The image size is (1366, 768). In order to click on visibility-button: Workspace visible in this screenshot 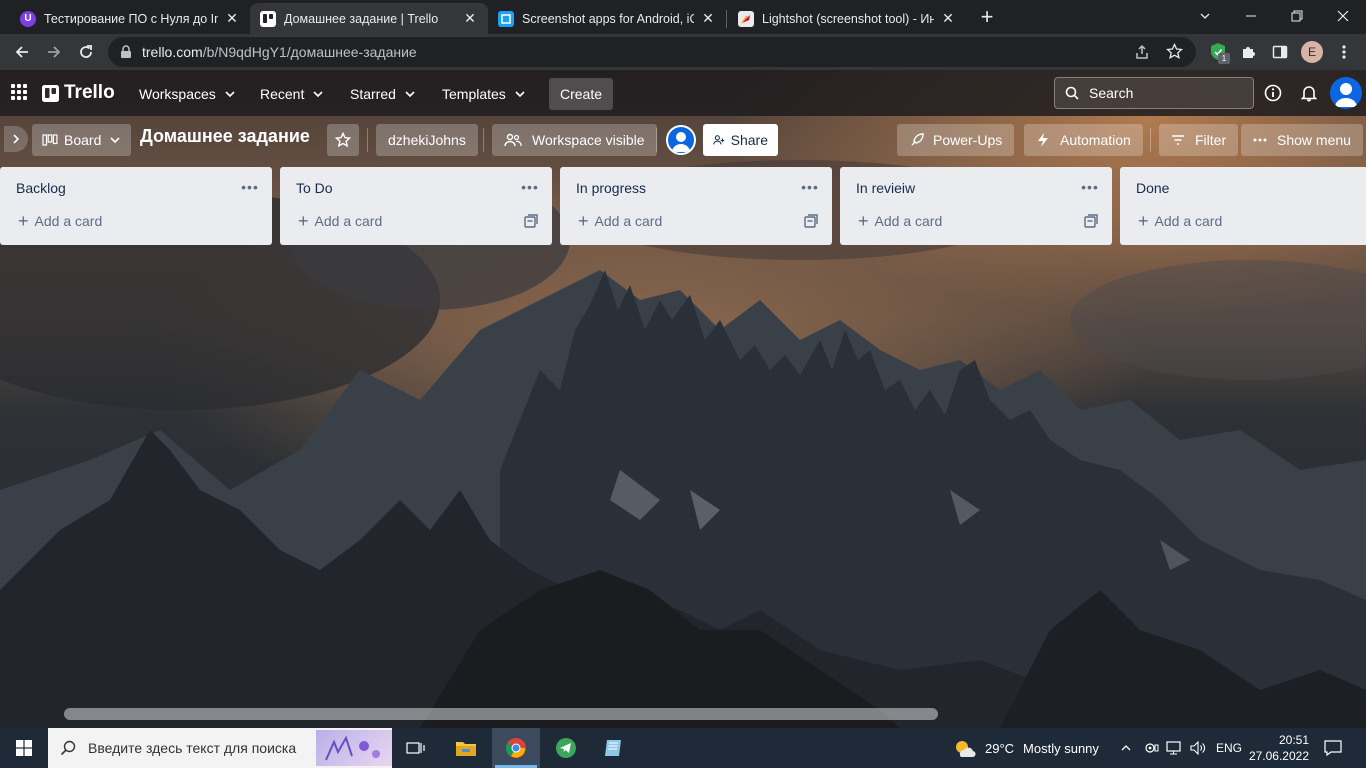, I will do `click(574, 140)`.